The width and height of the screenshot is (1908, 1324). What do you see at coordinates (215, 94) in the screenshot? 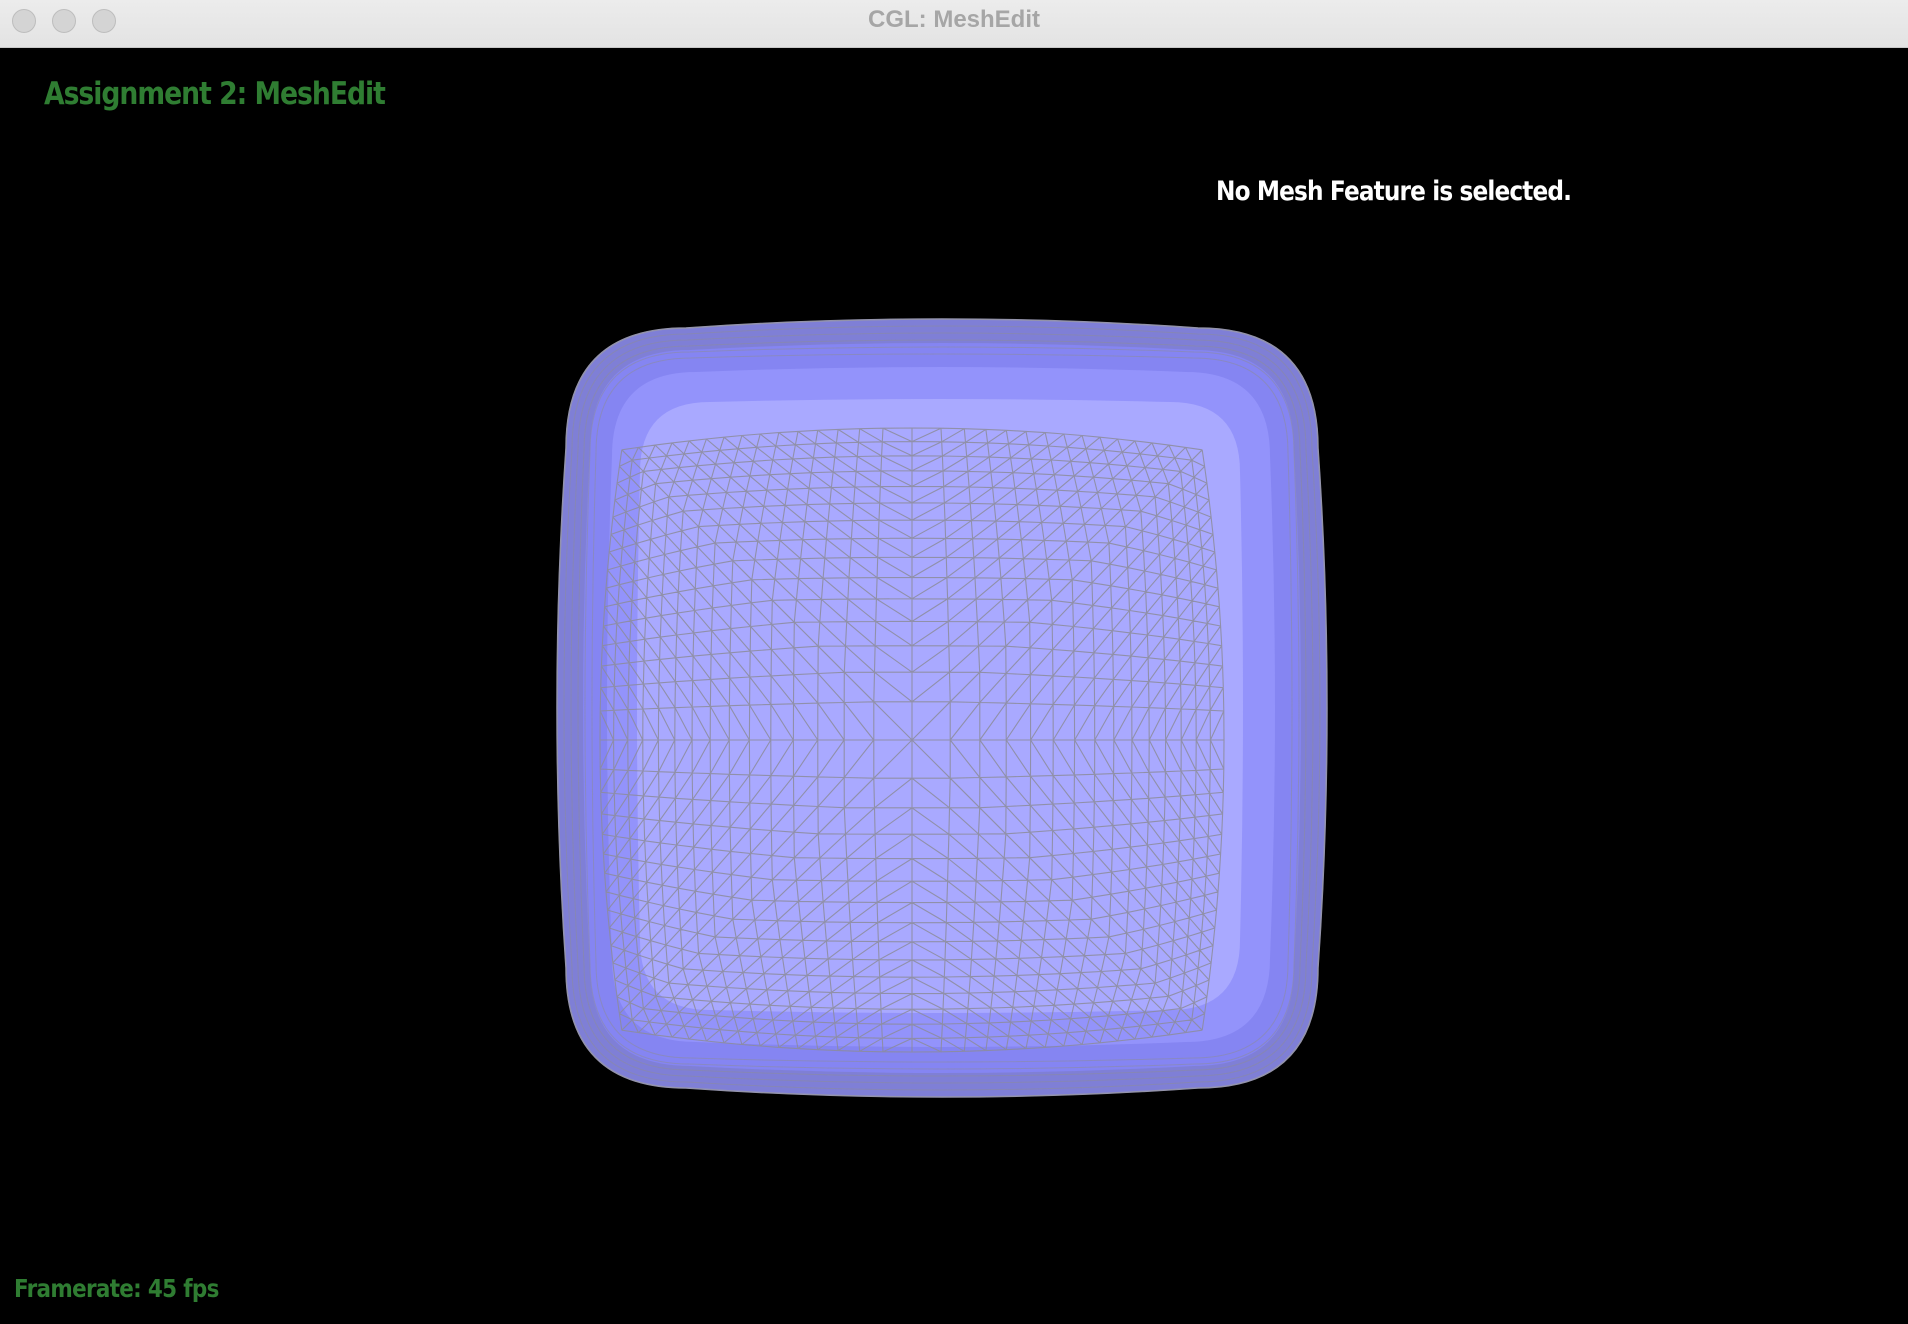
I see `app-title: Assignment 2: MeshEdit` at bounding box center [215, 94].